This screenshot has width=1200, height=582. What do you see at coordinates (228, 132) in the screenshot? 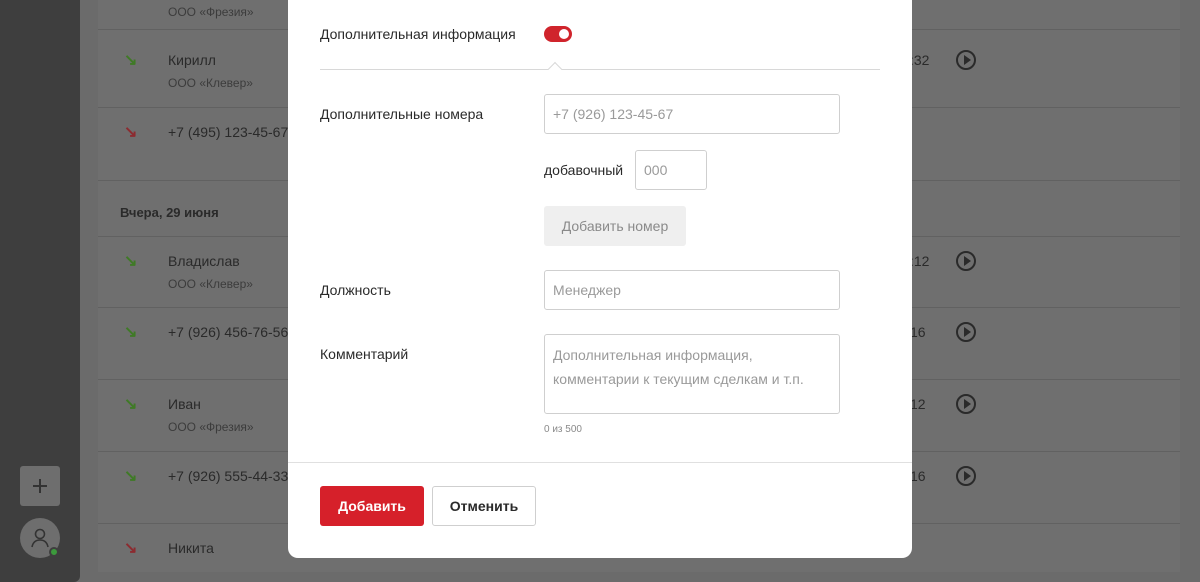
I see `call-name: +7 (495) 123-45-67` at bounding box center [228, 132].